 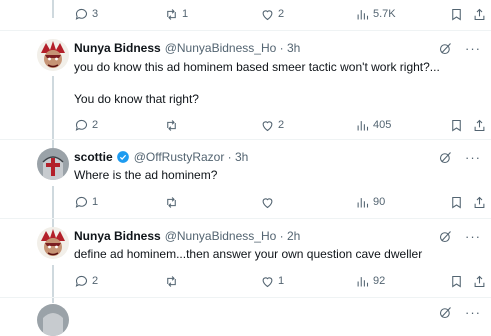 I want to click on reply-count: 3, so click(x=95, y=14).